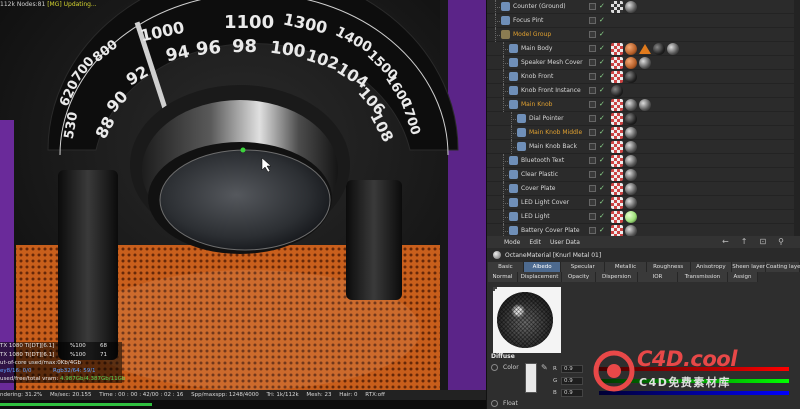 Image resolution: width=800 pixels, height=409 pixels. Describe the element at coordinates (764, 241) in the screenshot. I see `lock-icon: ⊡` at that location.